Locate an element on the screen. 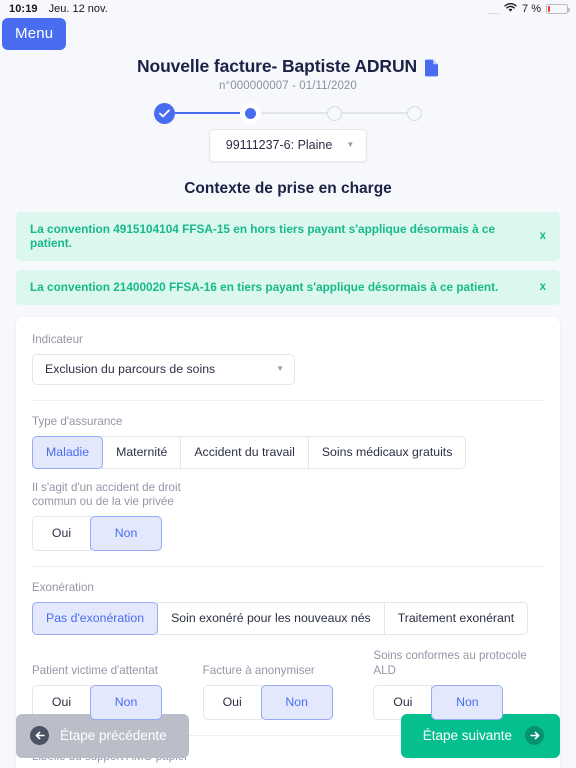 The width and height of the screenshot is (576, 768). attentat-option-non: Non is located at coordinates (126, 703).